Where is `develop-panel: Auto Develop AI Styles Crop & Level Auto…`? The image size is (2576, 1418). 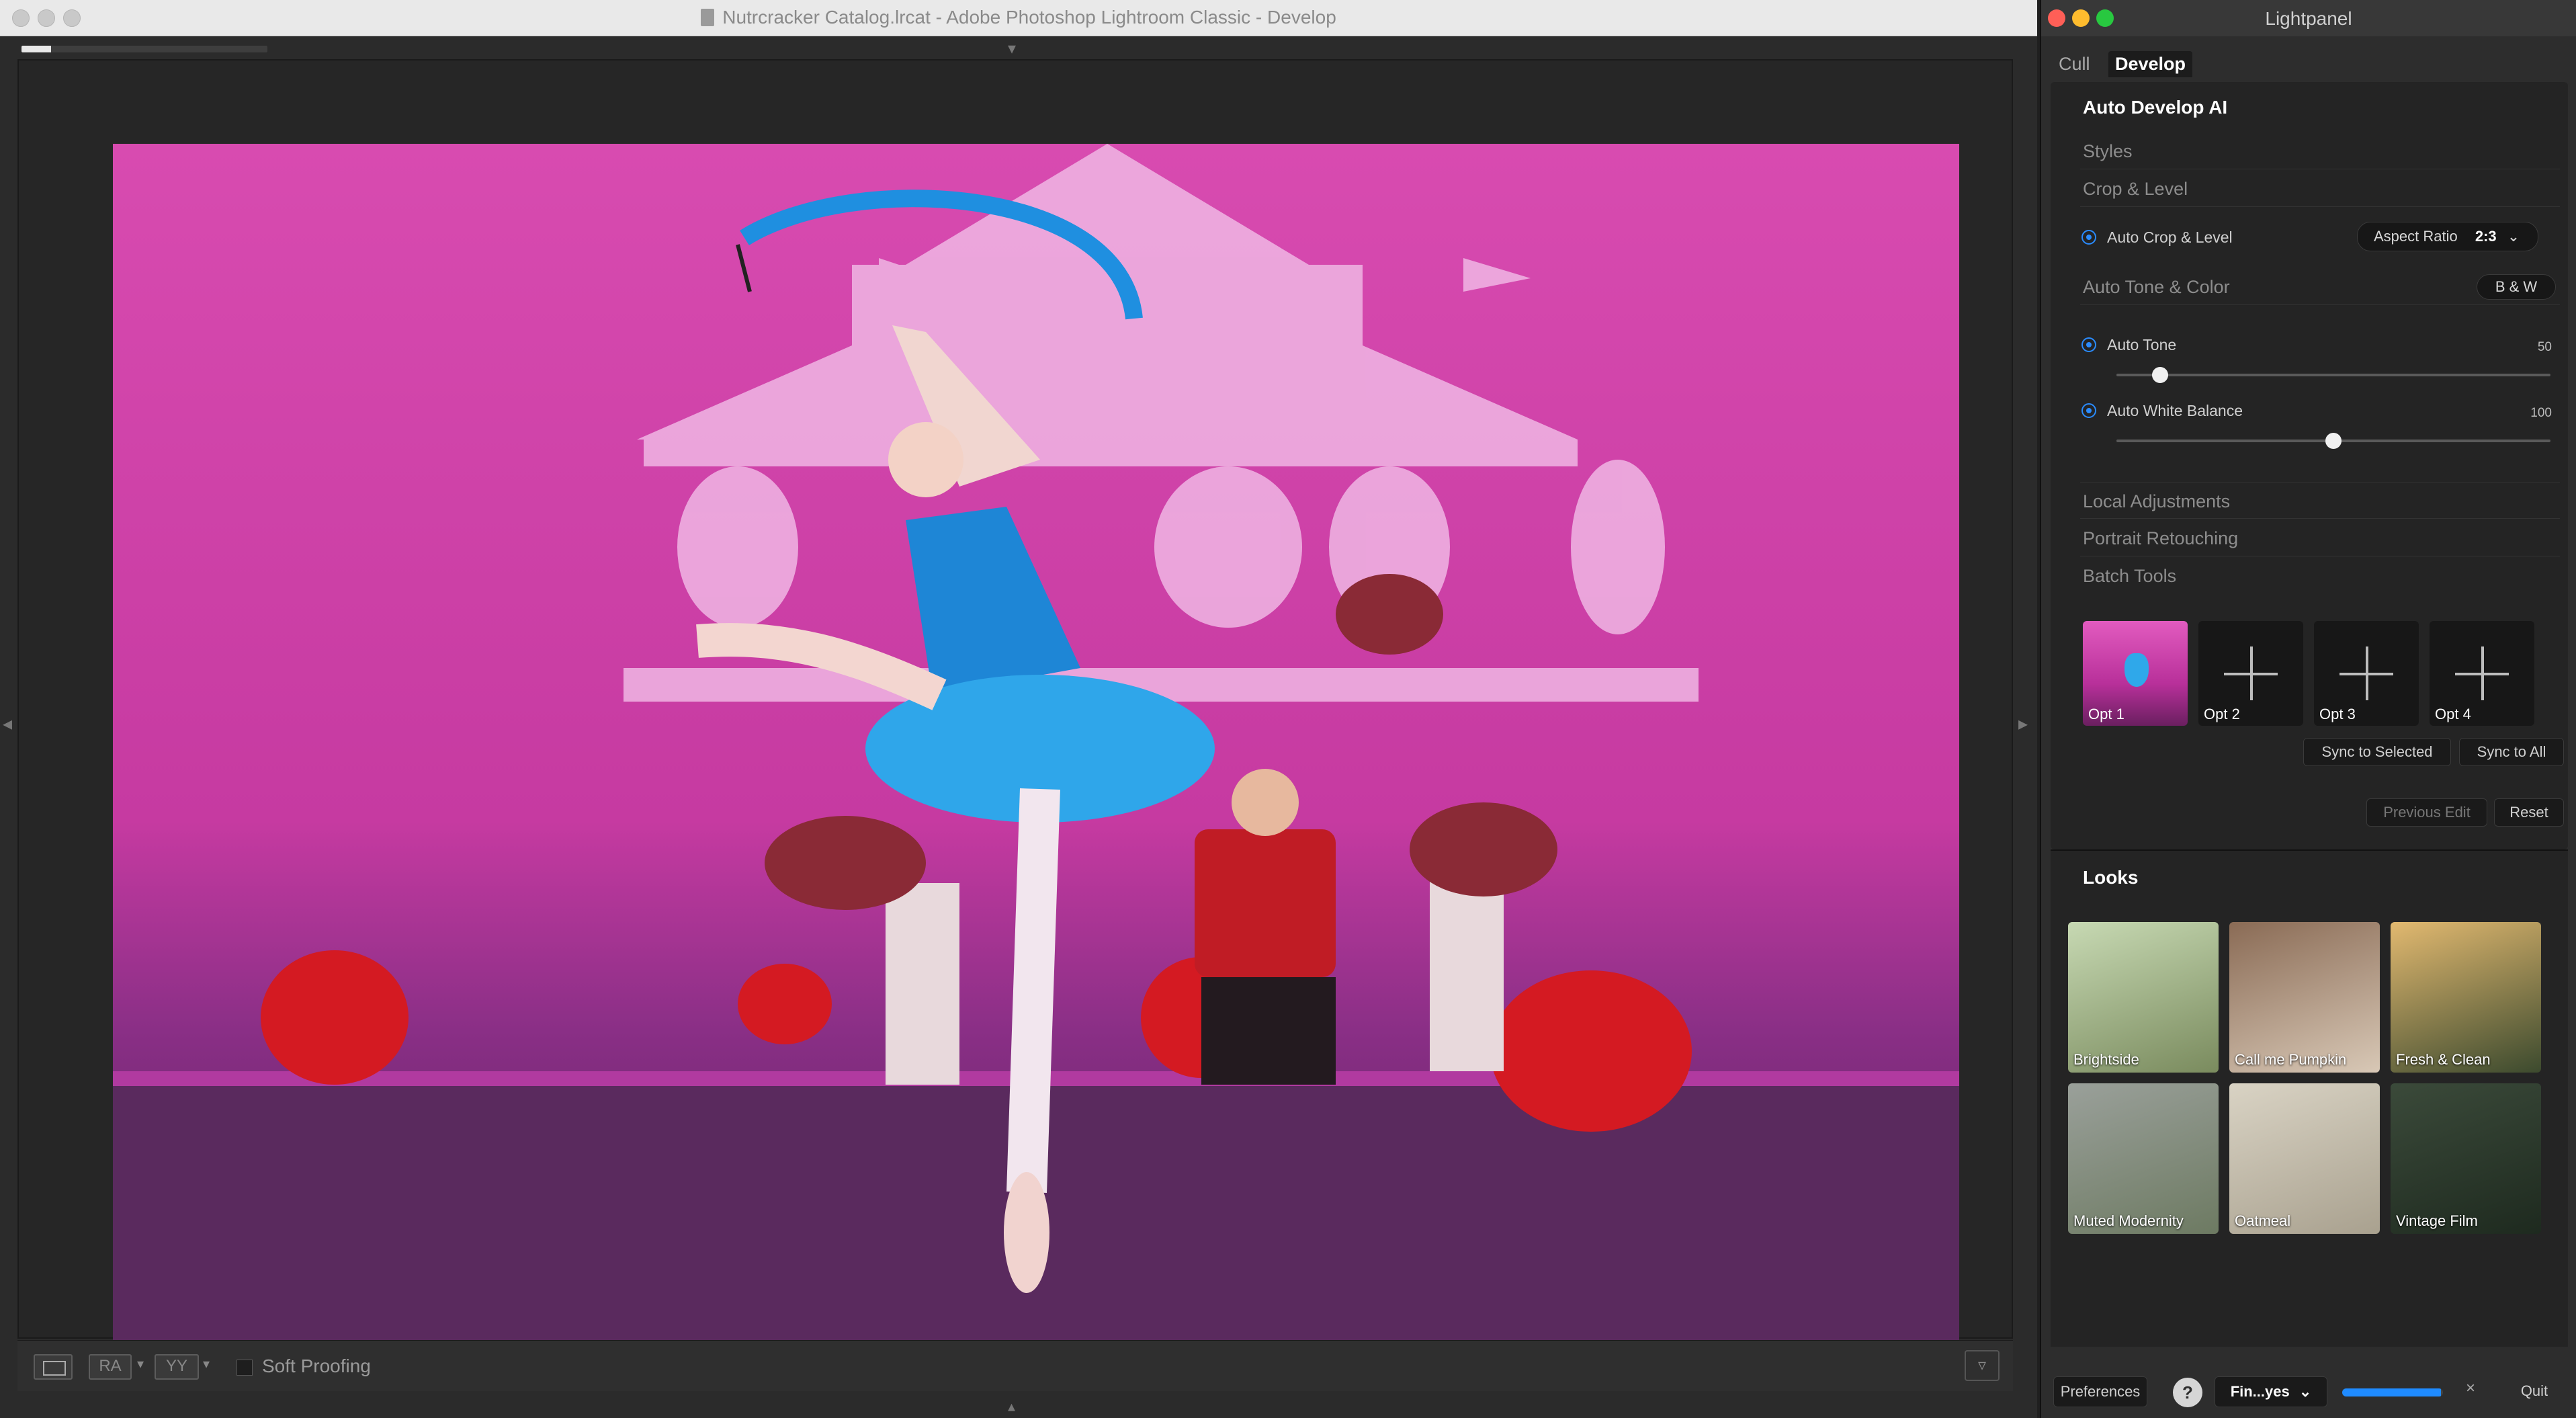
develop-panel: Auto Develop AI Styles Crop & Level Auto… is located at coordinates (2309, 465).